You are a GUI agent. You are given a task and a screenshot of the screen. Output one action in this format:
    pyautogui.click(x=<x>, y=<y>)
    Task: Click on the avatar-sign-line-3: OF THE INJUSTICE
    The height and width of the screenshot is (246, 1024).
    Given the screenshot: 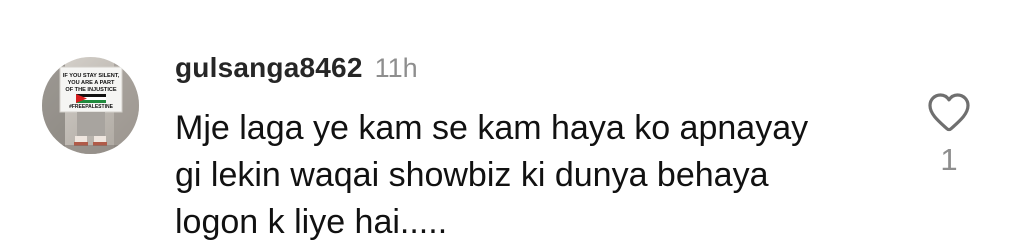 What is the action you would take?
    pyautogui.click(x=91, y=90)
    